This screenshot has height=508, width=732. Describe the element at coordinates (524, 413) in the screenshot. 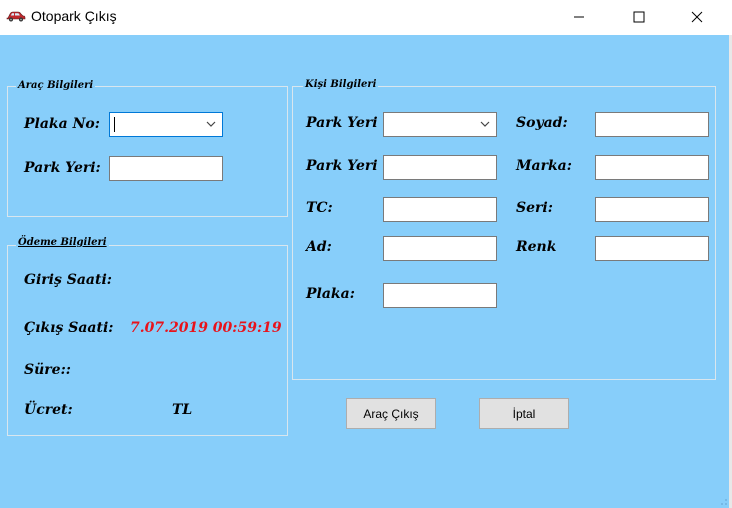

I see `cancel-button: İptal` at that location.